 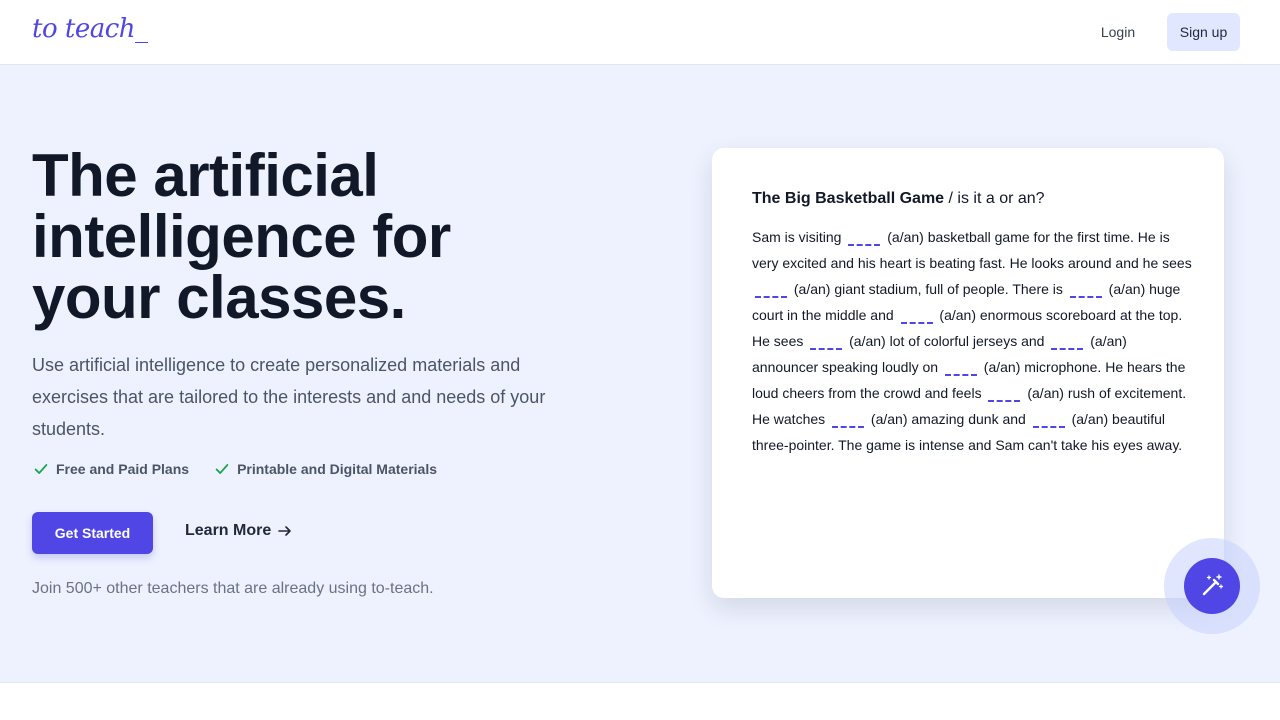 What do you see at coordinates (285, 531) in the screenshot?
I see `arrow-right-icon` at bounding box center [285, 531].